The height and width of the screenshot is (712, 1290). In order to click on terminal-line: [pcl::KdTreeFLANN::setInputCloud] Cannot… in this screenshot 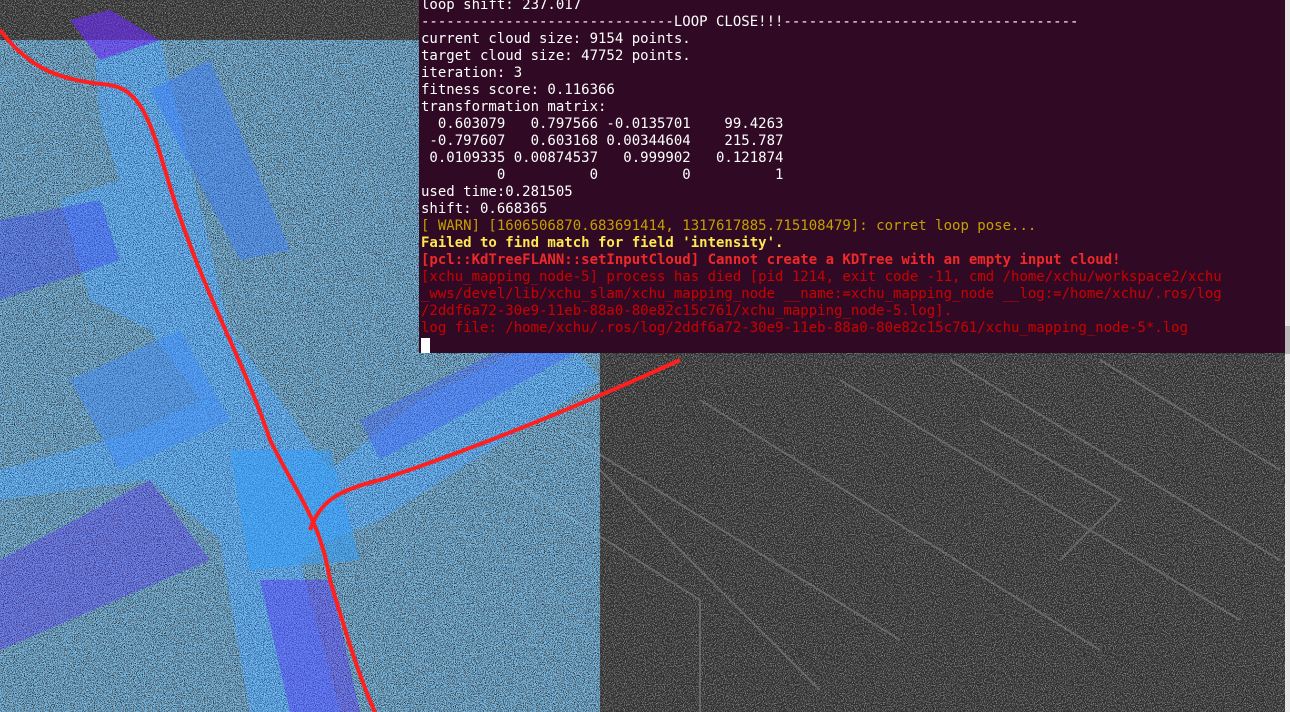, I will do `click(771, 260)`.